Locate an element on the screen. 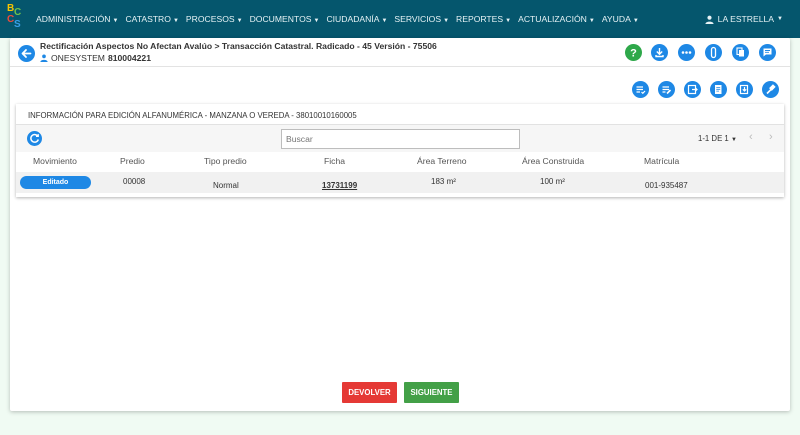  comment-button is located at coordinates (767, 52).